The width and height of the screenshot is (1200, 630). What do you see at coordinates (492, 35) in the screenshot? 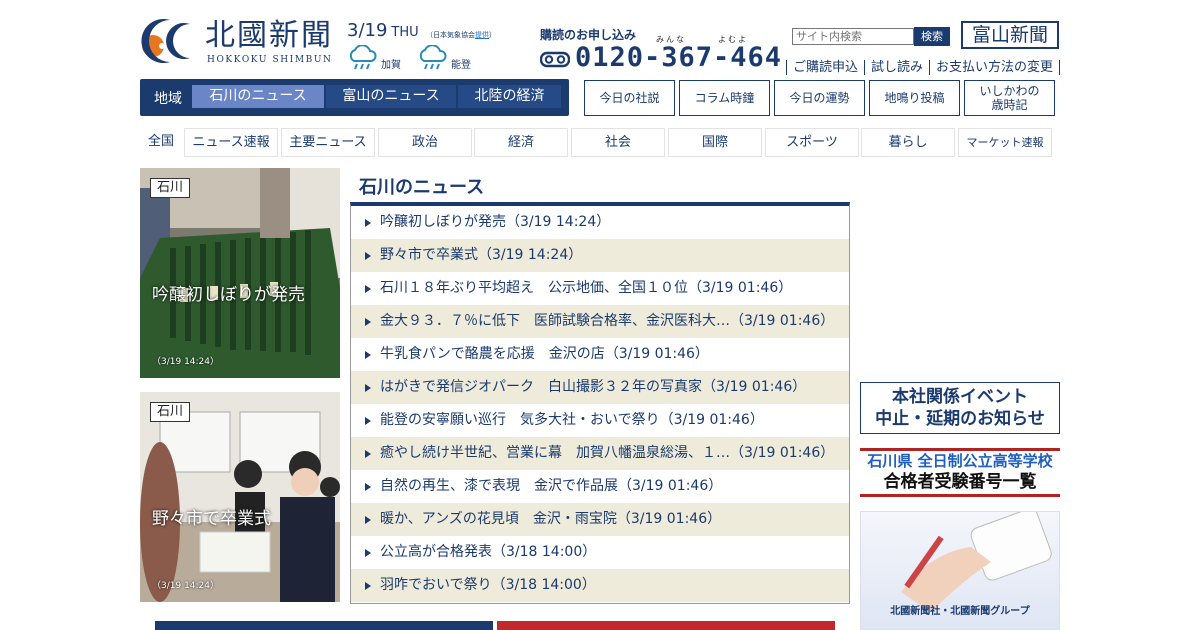
I see `weather-source-suffix: ）` at bounding box center [492, 35].